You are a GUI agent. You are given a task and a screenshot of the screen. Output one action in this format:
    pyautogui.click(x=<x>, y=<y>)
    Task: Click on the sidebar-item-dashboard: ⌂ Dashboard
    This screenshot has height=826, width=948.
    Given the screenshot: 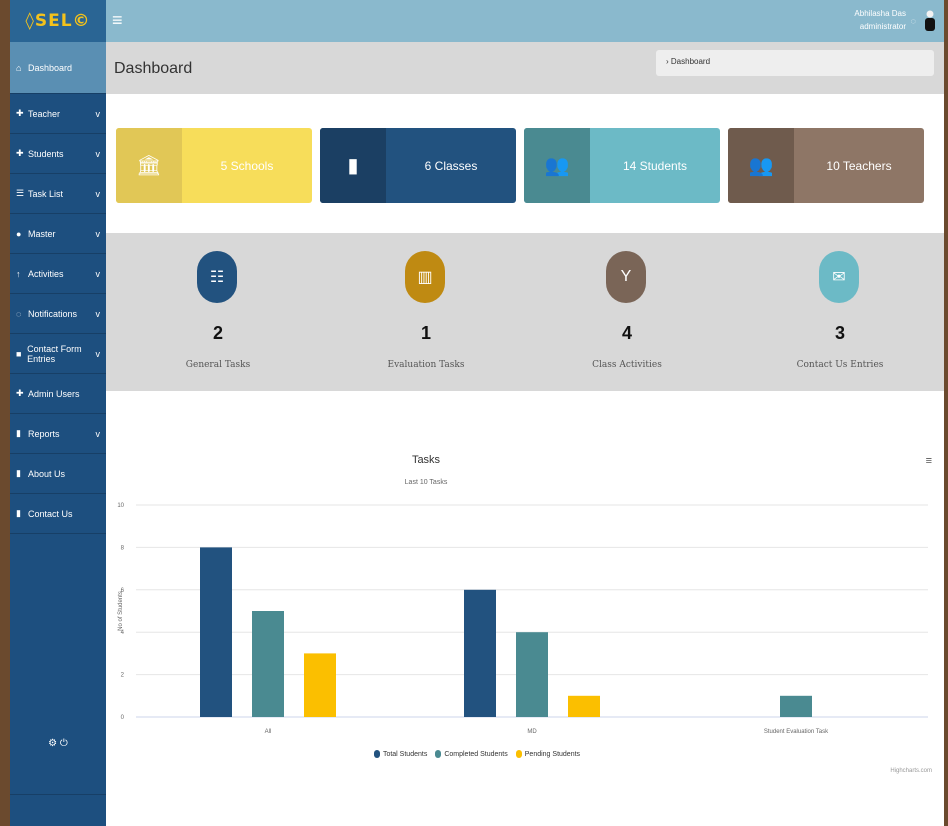 What is the action you would take?
    pyautogui.click(x=58, y=68)
    